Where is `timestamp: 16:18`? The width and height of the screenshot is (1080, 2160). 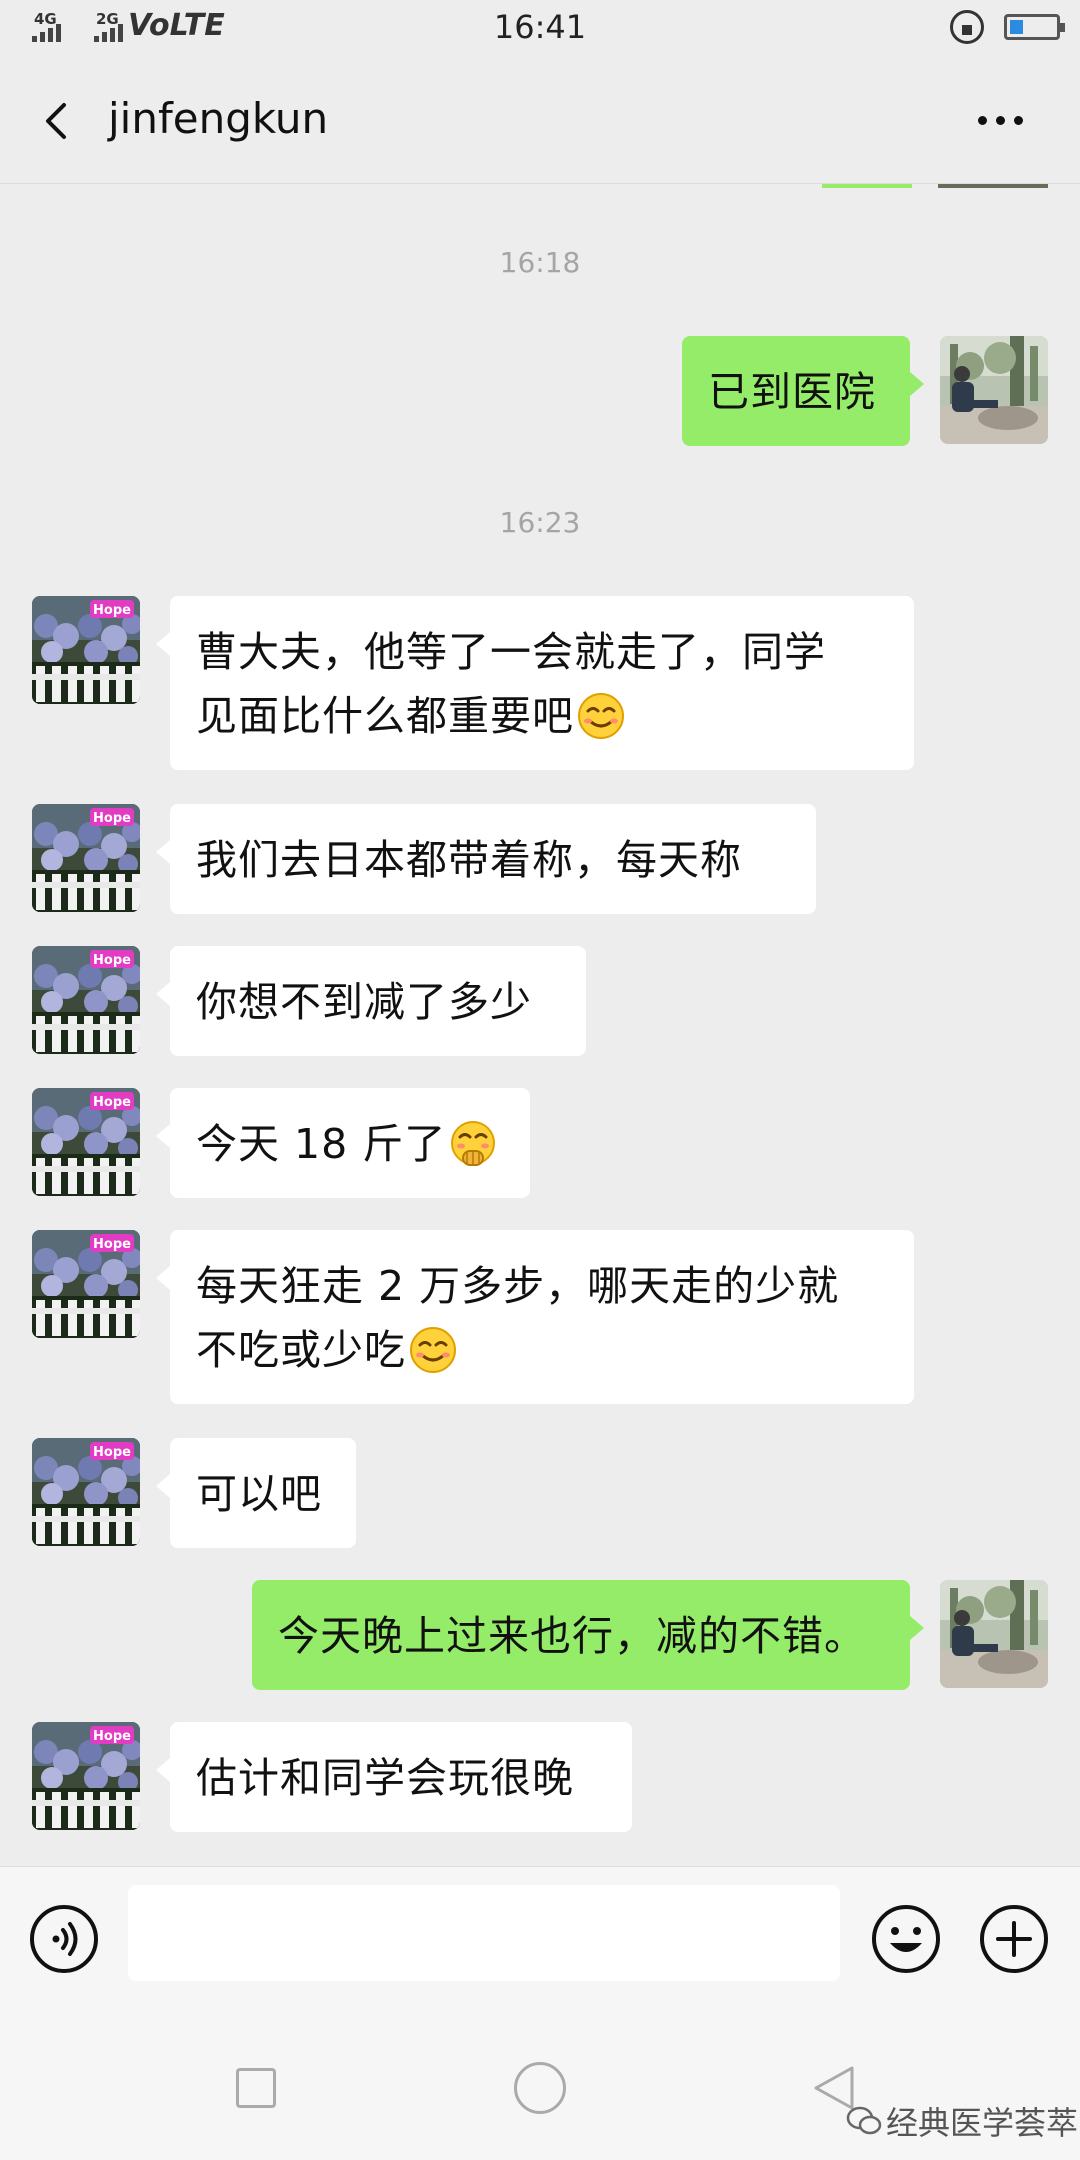
timestamp: 16:18 is located at coordinates (540, 262).